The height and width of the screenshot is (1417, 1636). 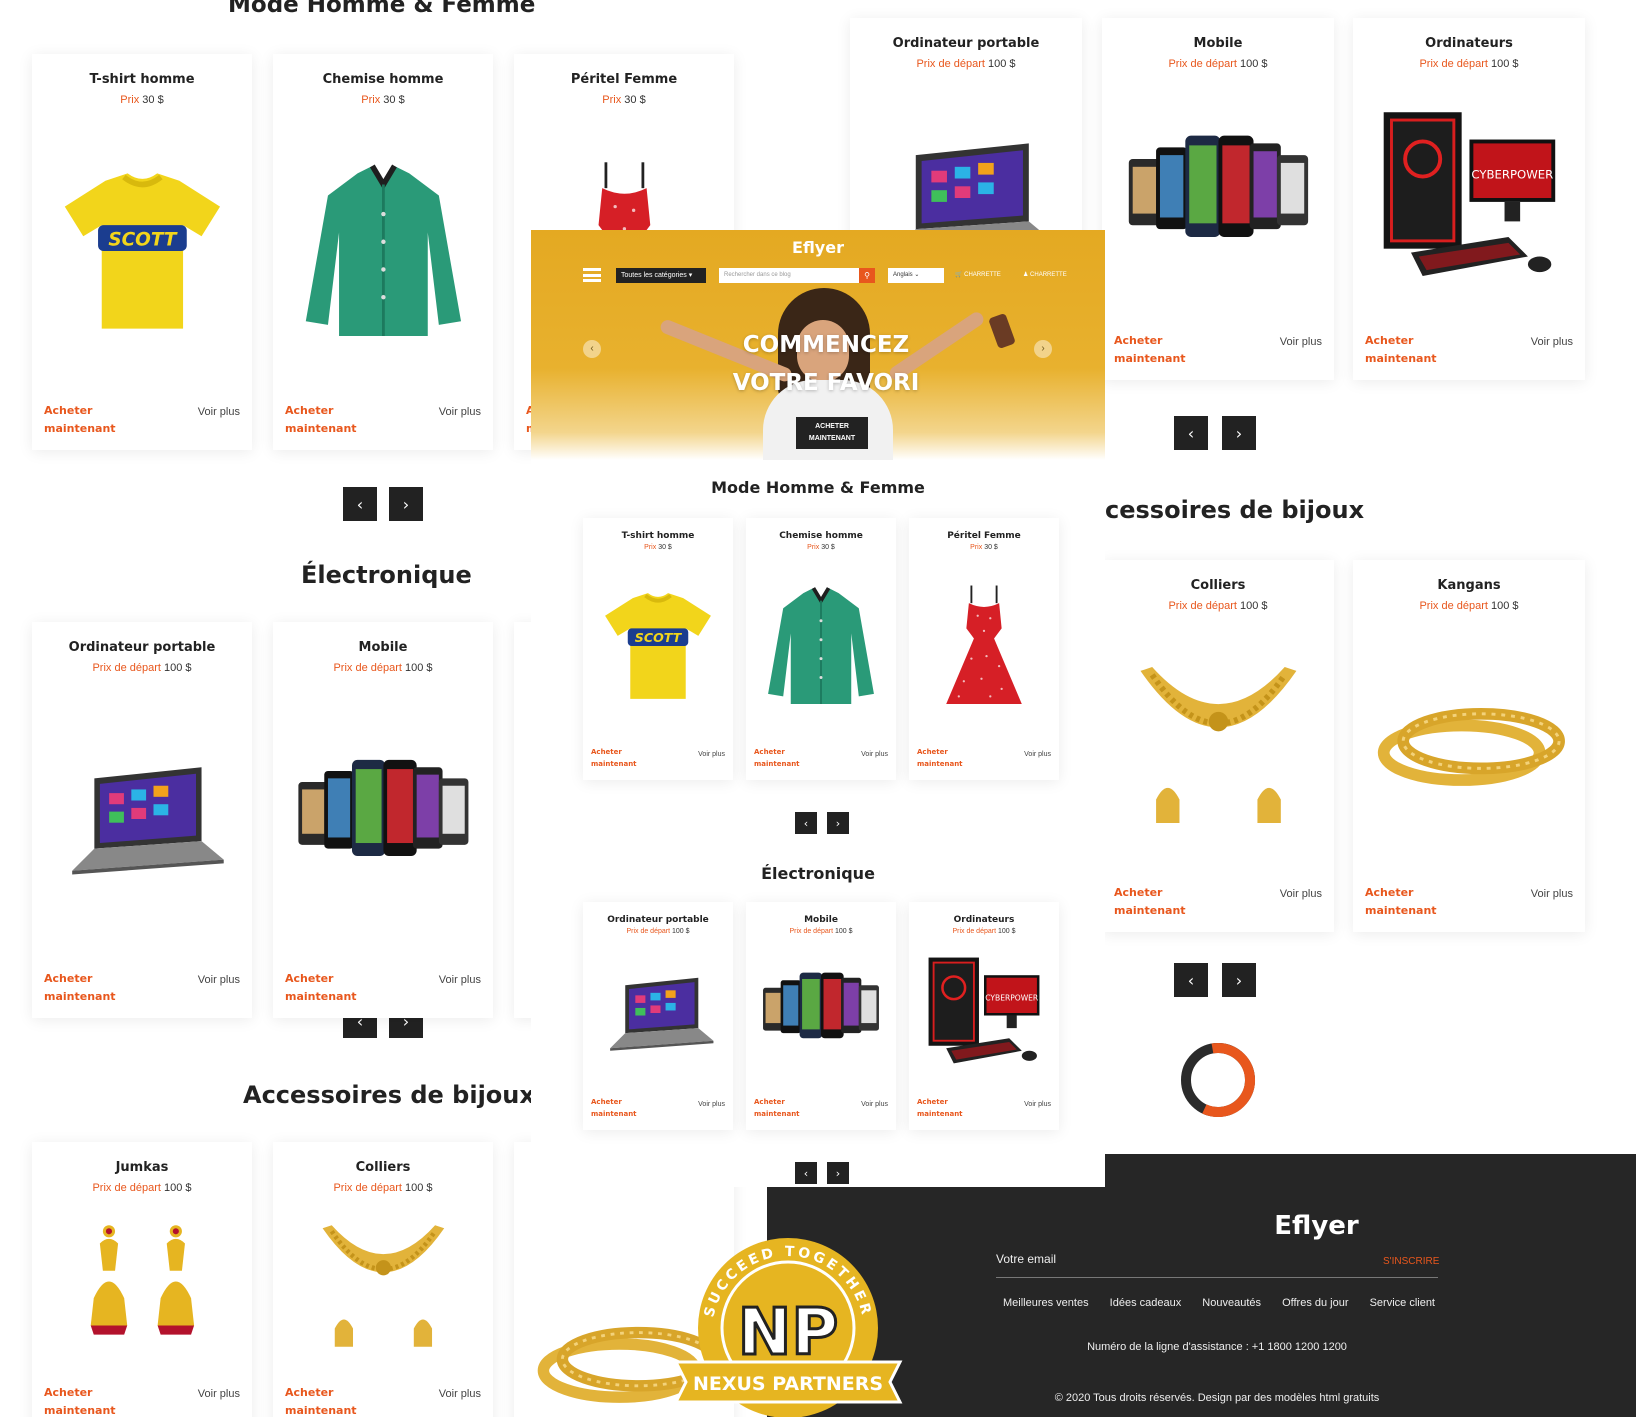 What do you see at coordinates (1315, 1303) in the screenshot?
I see `footer-link: Offres du jour` at bounding box center [1315, 1303].